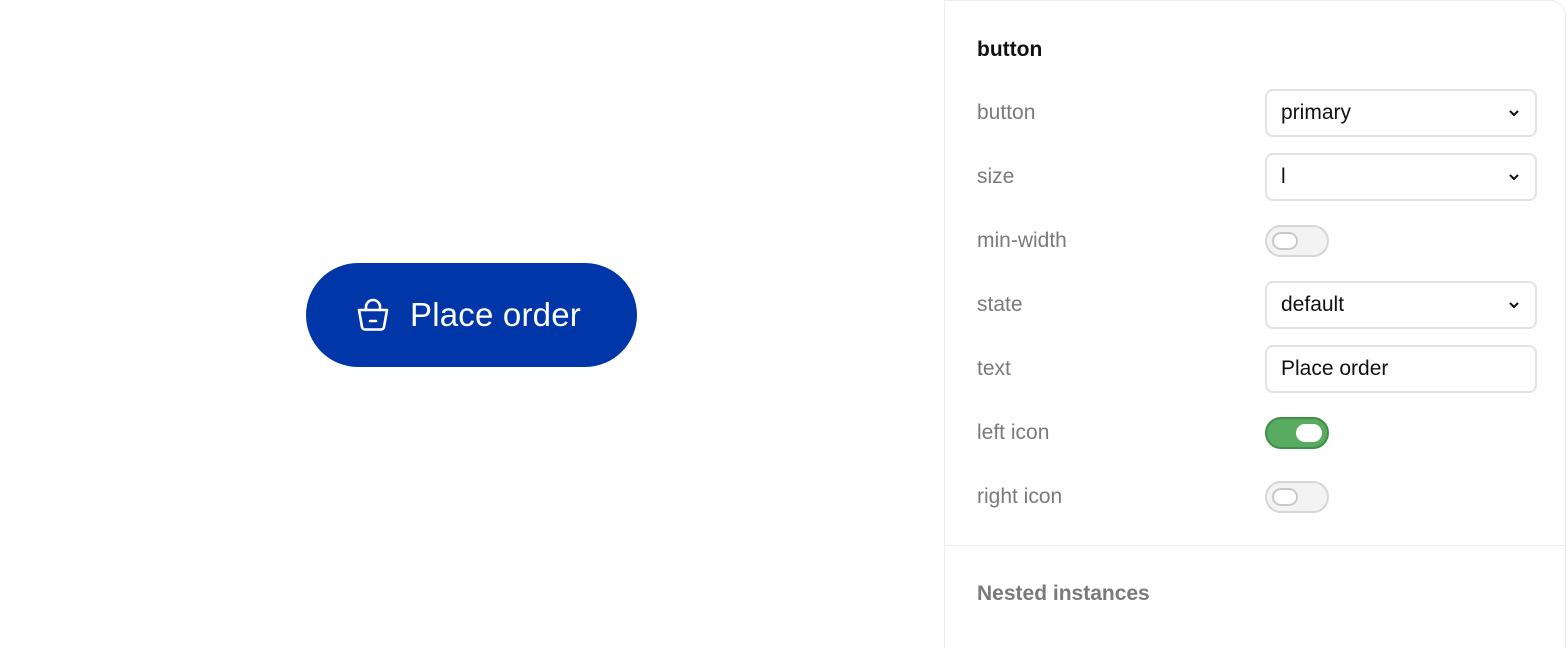  I want to click on property-label-button: button, so click(1006, 112).